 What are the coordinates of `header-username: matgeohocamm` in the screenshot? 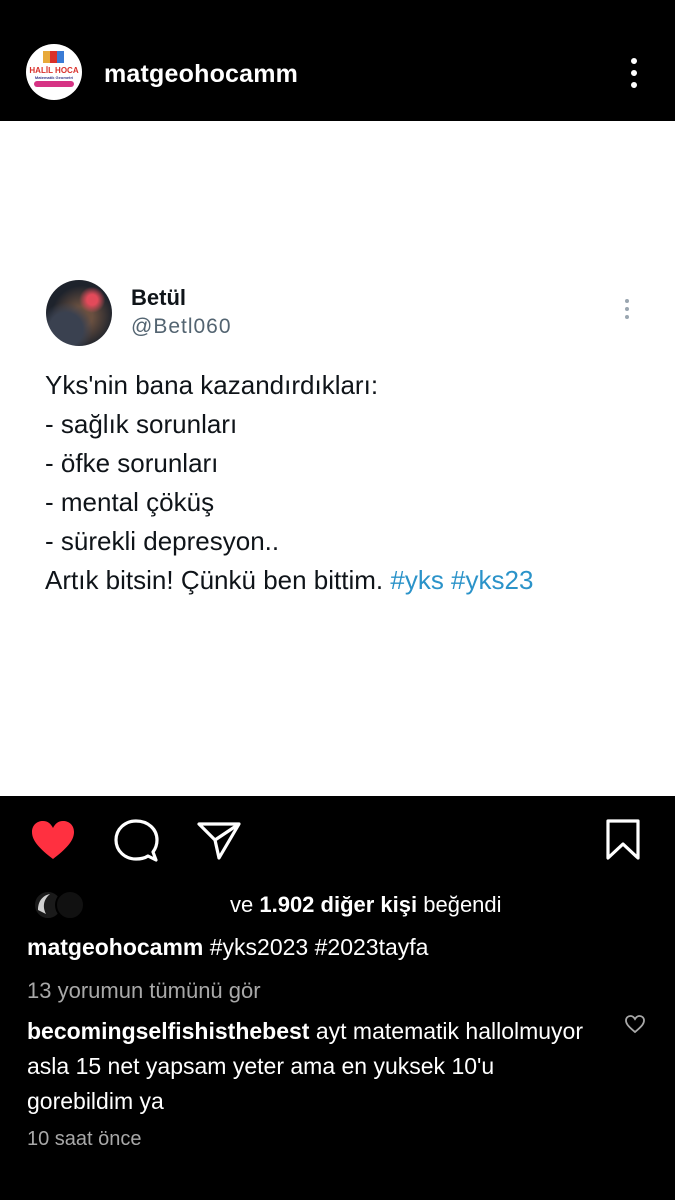 It's located at (201, 74).